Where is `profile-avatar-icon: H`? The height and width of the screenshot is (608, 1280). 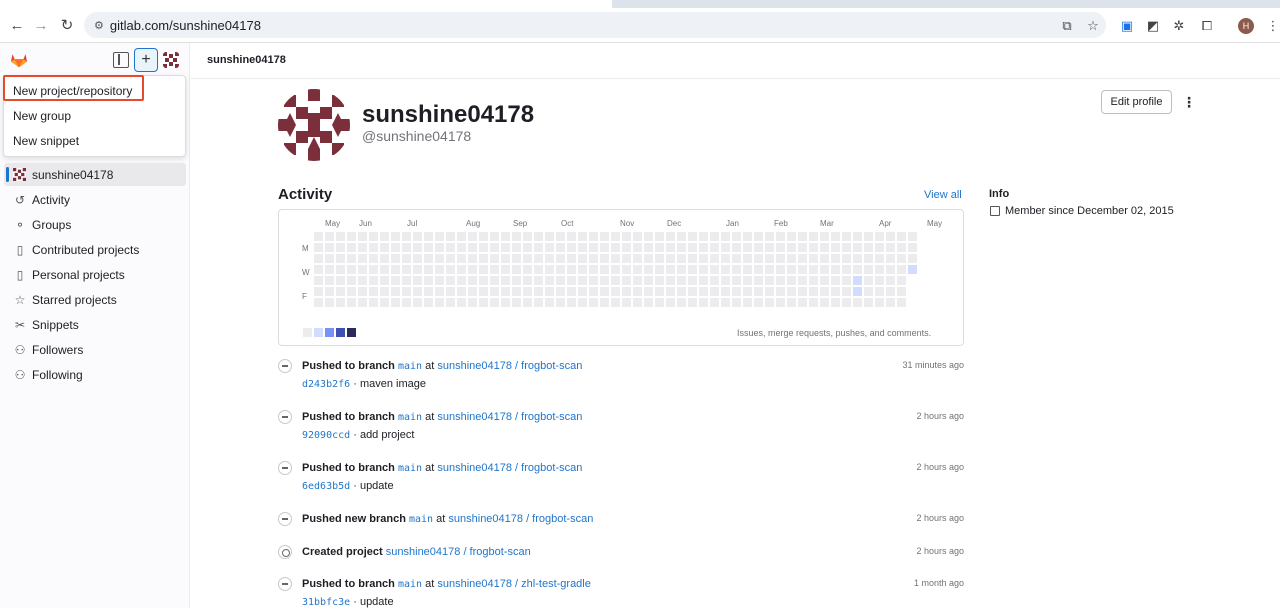
profile-avatar-icon: H is located at coordinates (1246, 26).